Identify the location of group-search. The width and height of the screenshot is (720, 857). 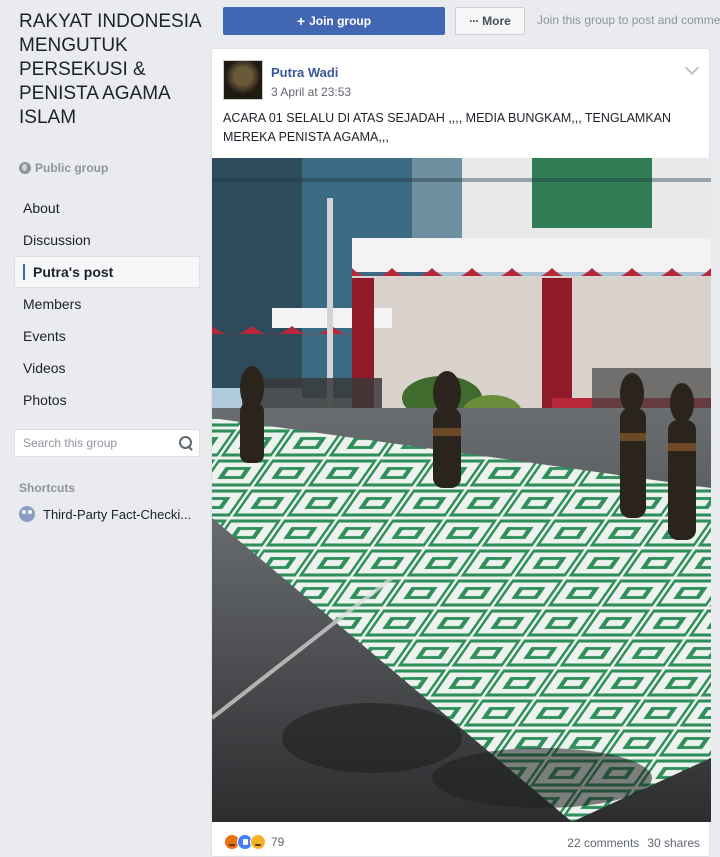
(107, 443).